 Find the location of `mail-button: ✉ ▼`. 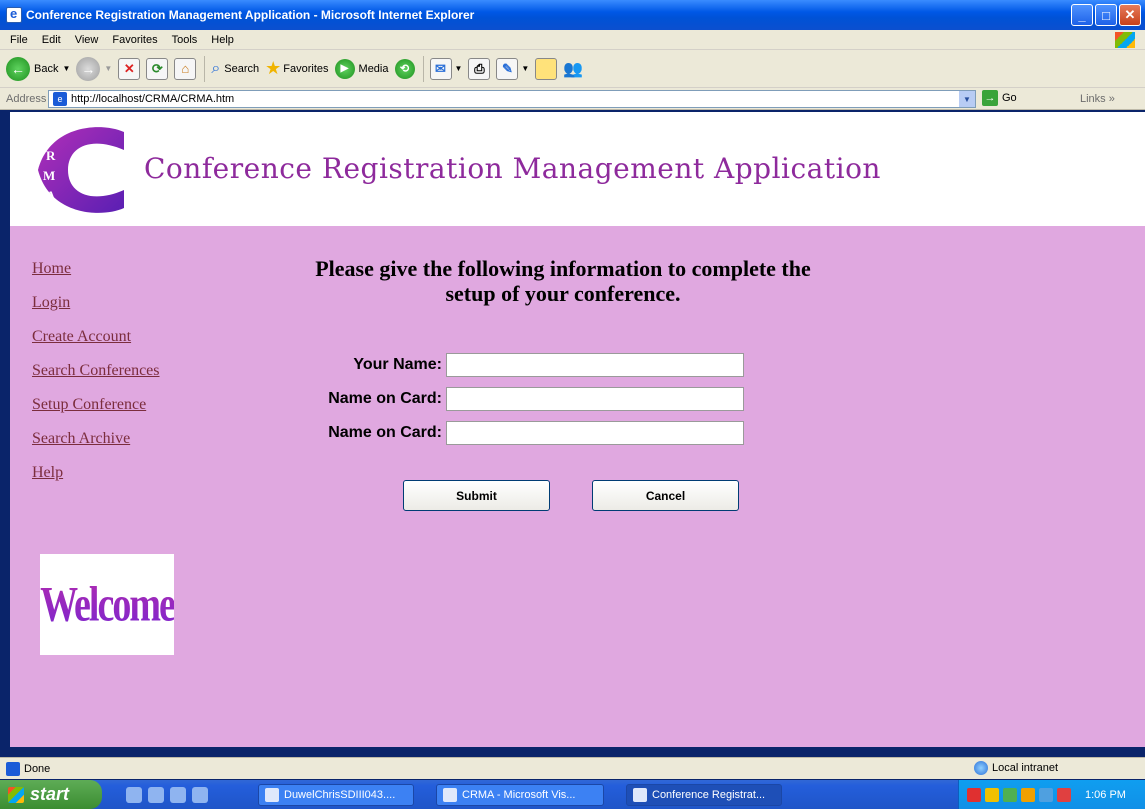

mail-button: ✉ ▼ is located at coordinates (445, 68).